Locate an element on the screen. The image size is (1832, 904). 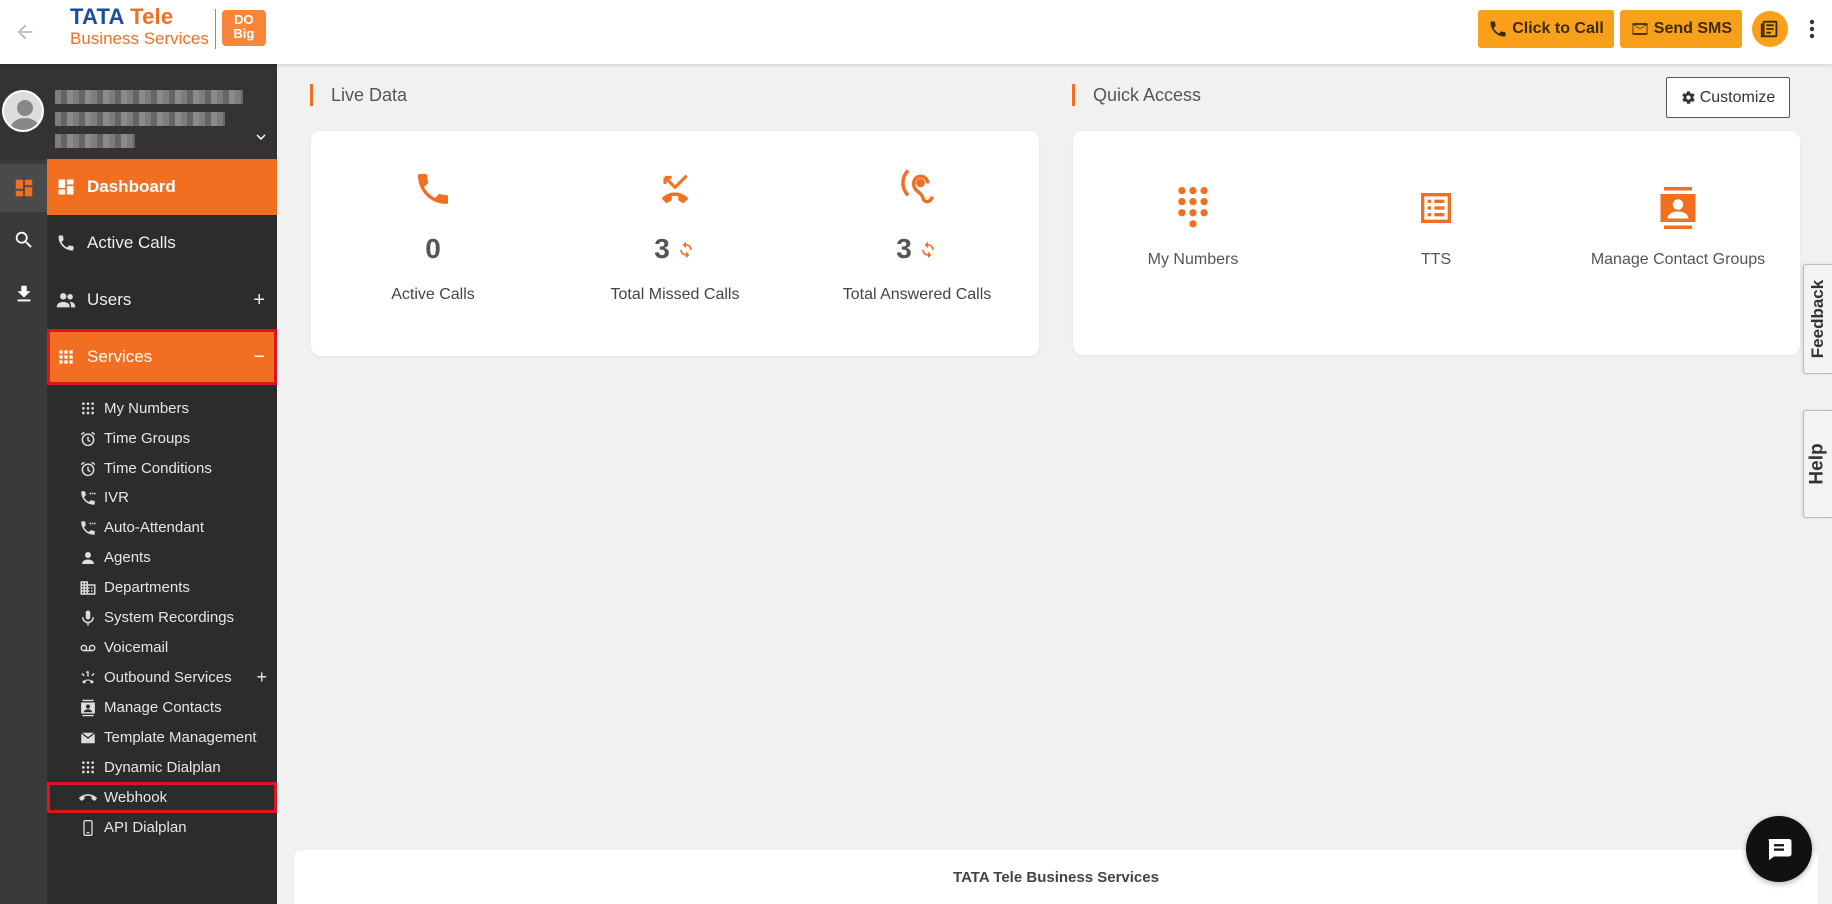
services-item-label: Manage Contacts is located at coordinates (163, 707).